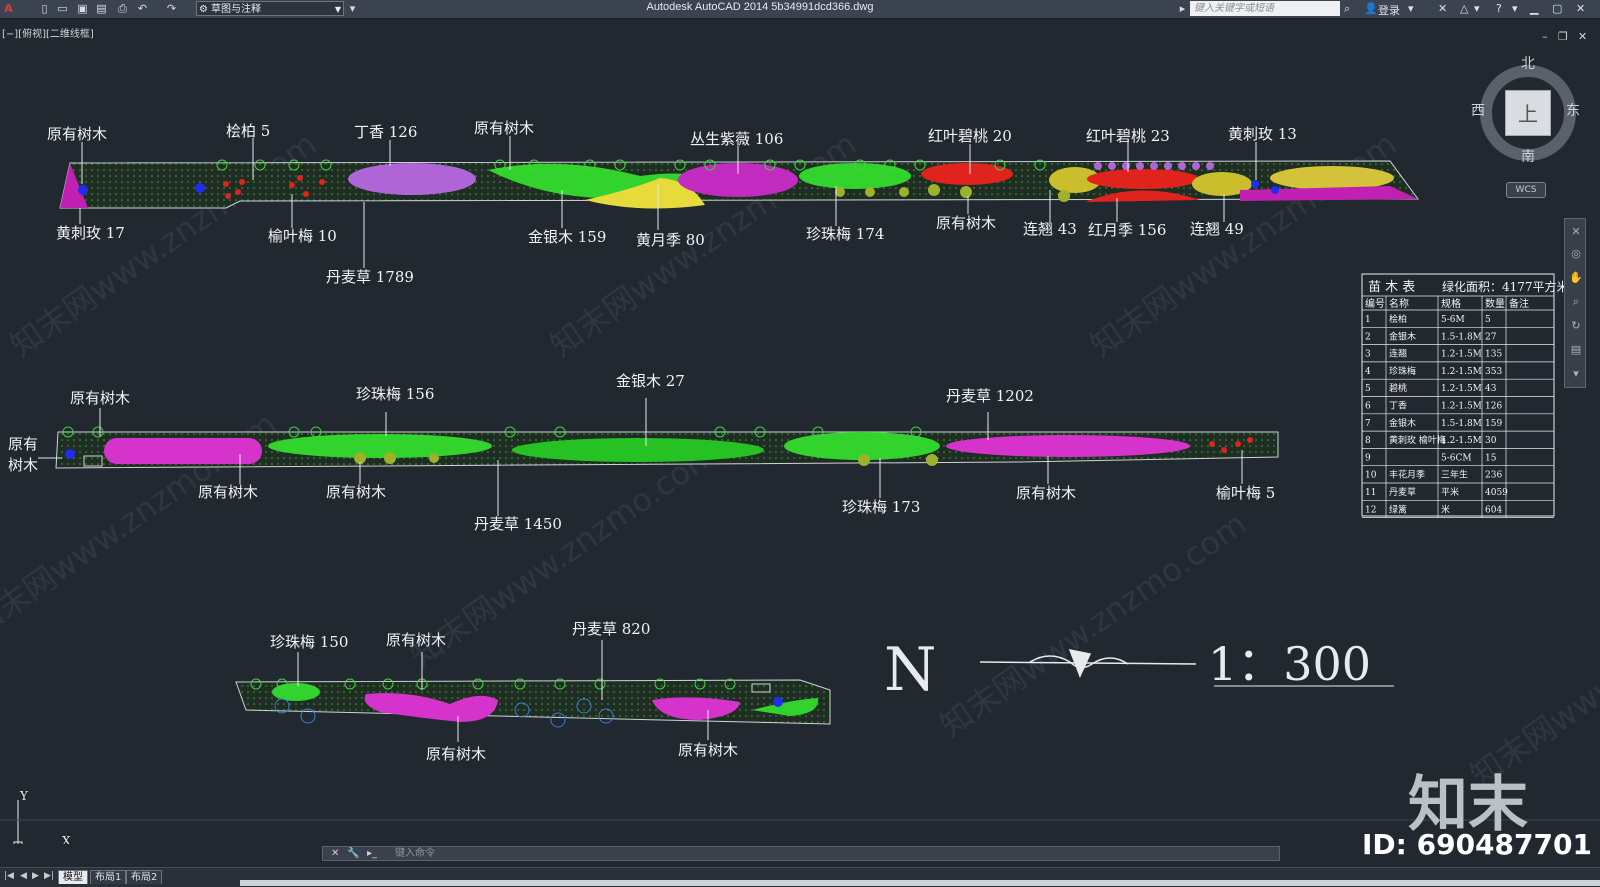  Describe the element at coordinates (1445, 509) in the screenshot. I see `table-cell: 米` at that location.